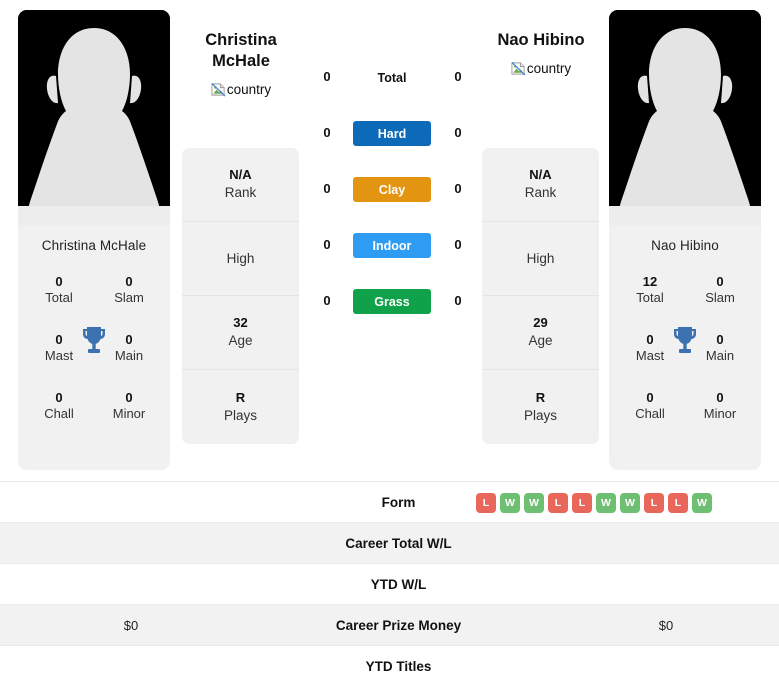 This screenshot has height=699, width=779. I want to click on player-first-name-right: Nao Hibino, so click(541, 40).